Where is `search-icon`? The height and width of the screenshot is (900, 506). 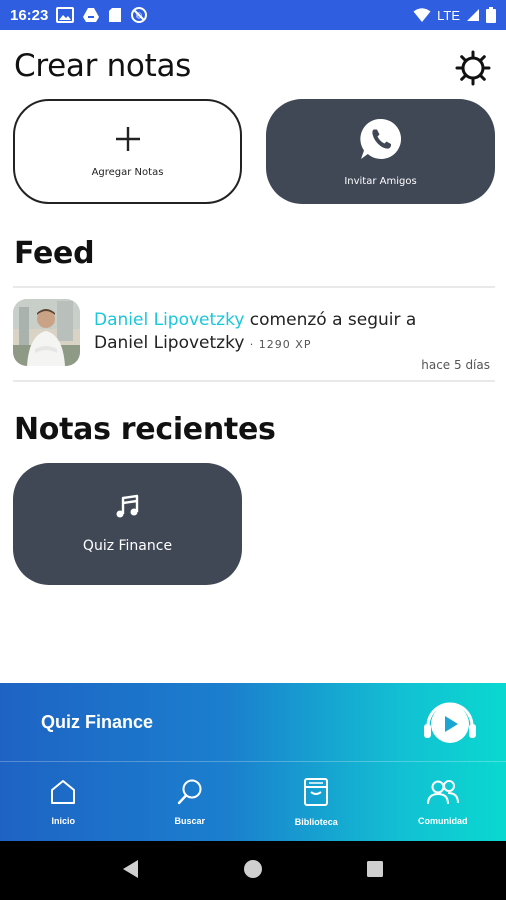
search-icon is located at coordinates (190, 794).